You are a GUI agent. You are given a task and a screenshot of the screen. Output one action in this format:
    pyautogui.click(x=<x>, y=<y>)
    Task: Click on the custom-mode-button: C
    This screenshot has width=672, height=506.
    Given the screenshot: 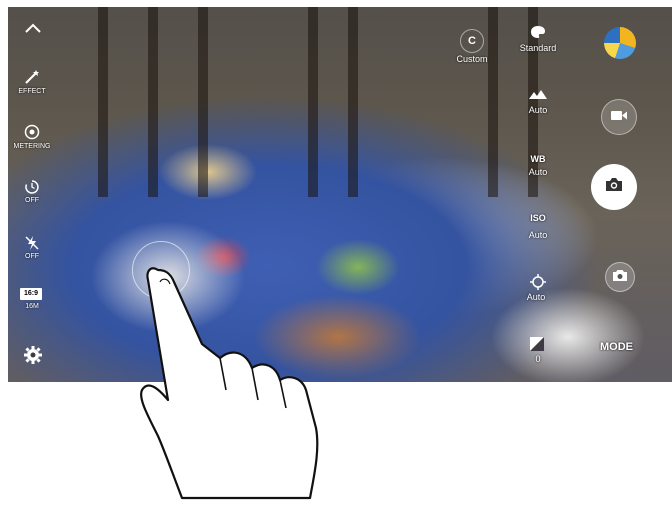 What is the action you would take?
    pyautogui.click(x=472, y=41)
    